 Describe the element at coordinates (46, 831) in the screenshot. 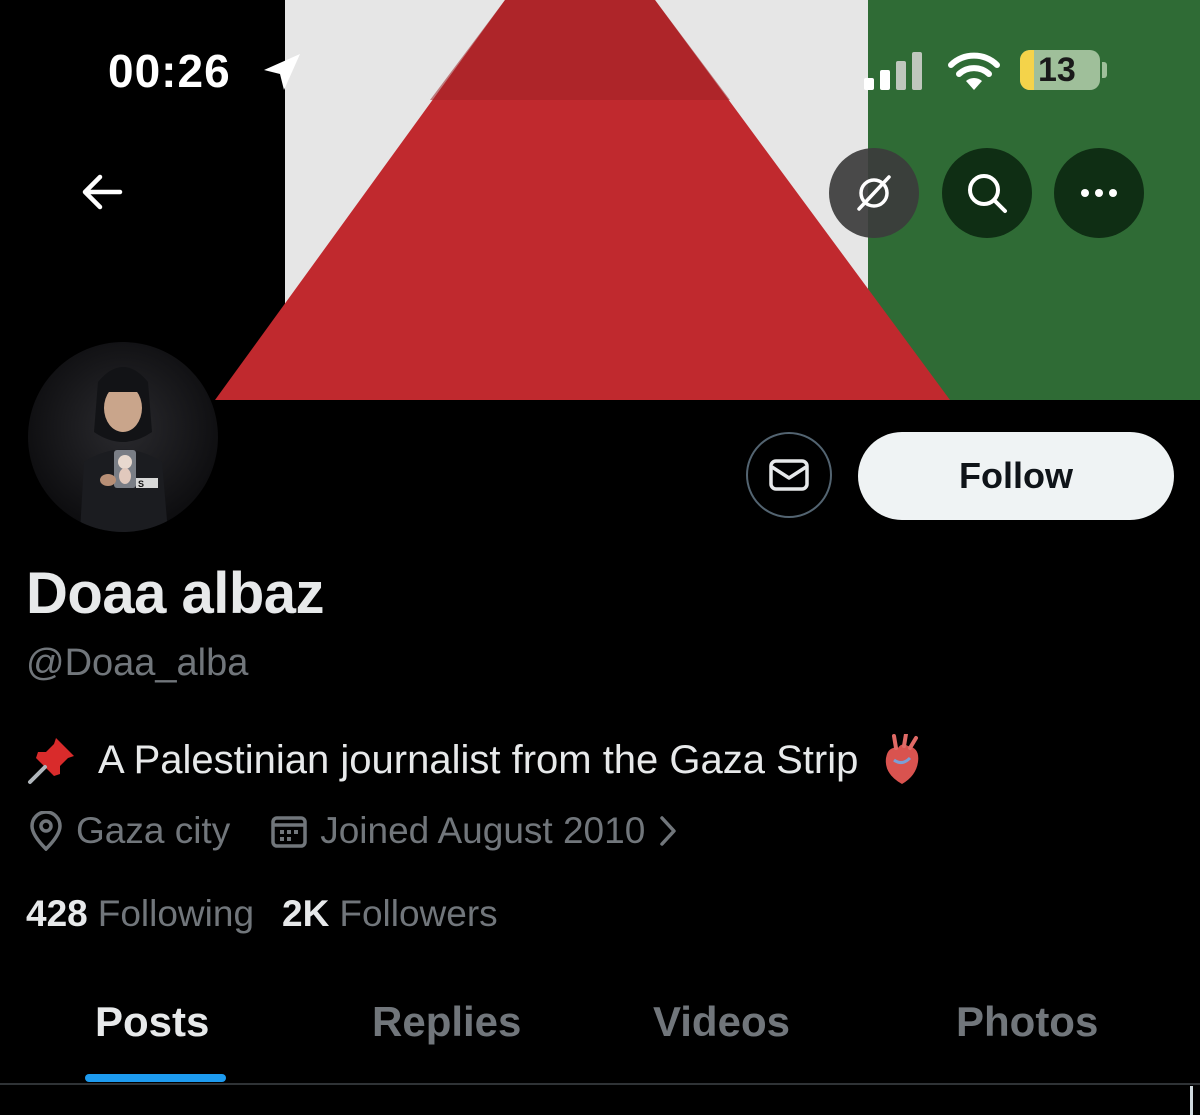

I see `location-pin-icon` at that location.